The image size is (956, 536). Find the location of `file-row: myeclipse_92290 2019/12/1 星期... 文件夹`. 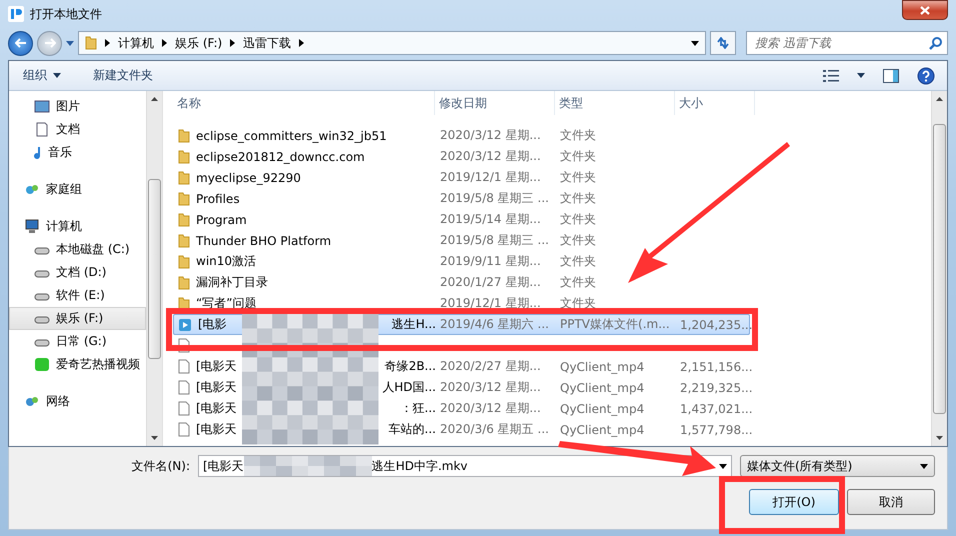

file-row: myeclipse_92290 2019/12/1 星期... 文件夹 is located at coordinates (461, 177).